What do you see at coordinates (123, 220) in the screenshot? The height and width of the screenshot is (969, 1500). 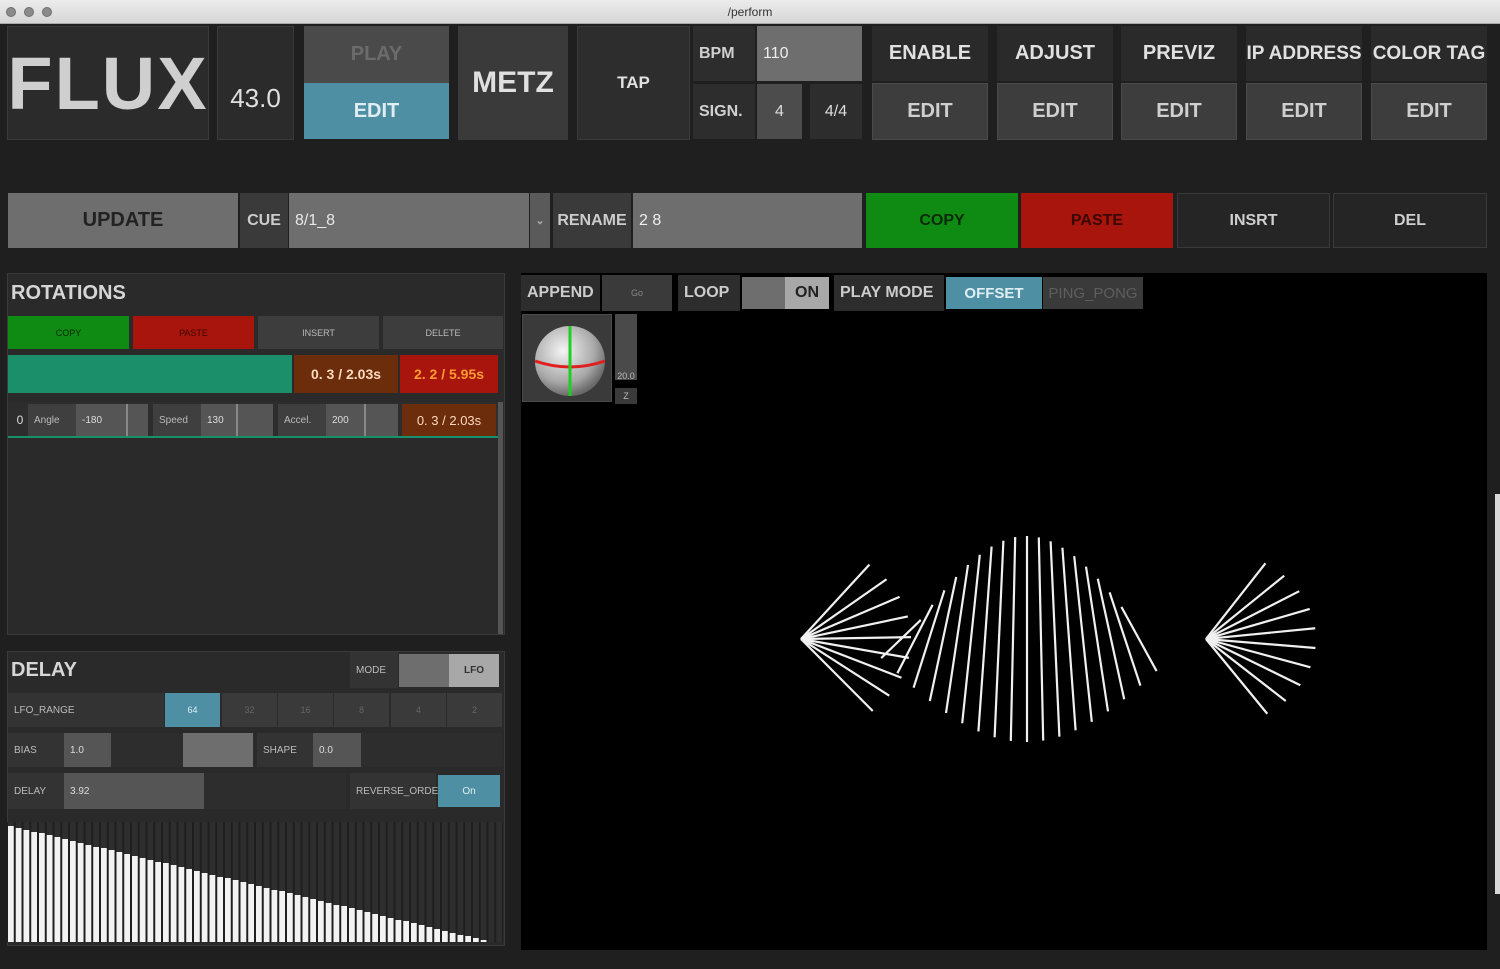 I see `update-button: UPDATE` at bounding box center [123, 220].